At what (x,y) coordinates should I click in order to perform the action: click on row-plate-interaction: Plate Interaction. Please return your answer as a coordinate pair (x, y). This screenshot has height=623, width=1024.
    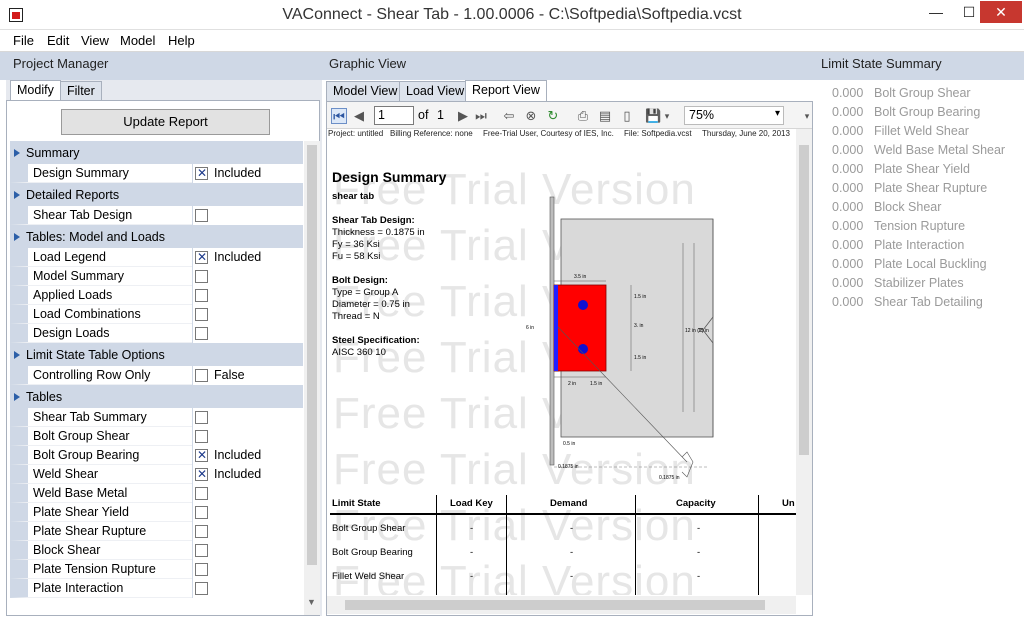
    Looking at the image, I should click on (156, 588).